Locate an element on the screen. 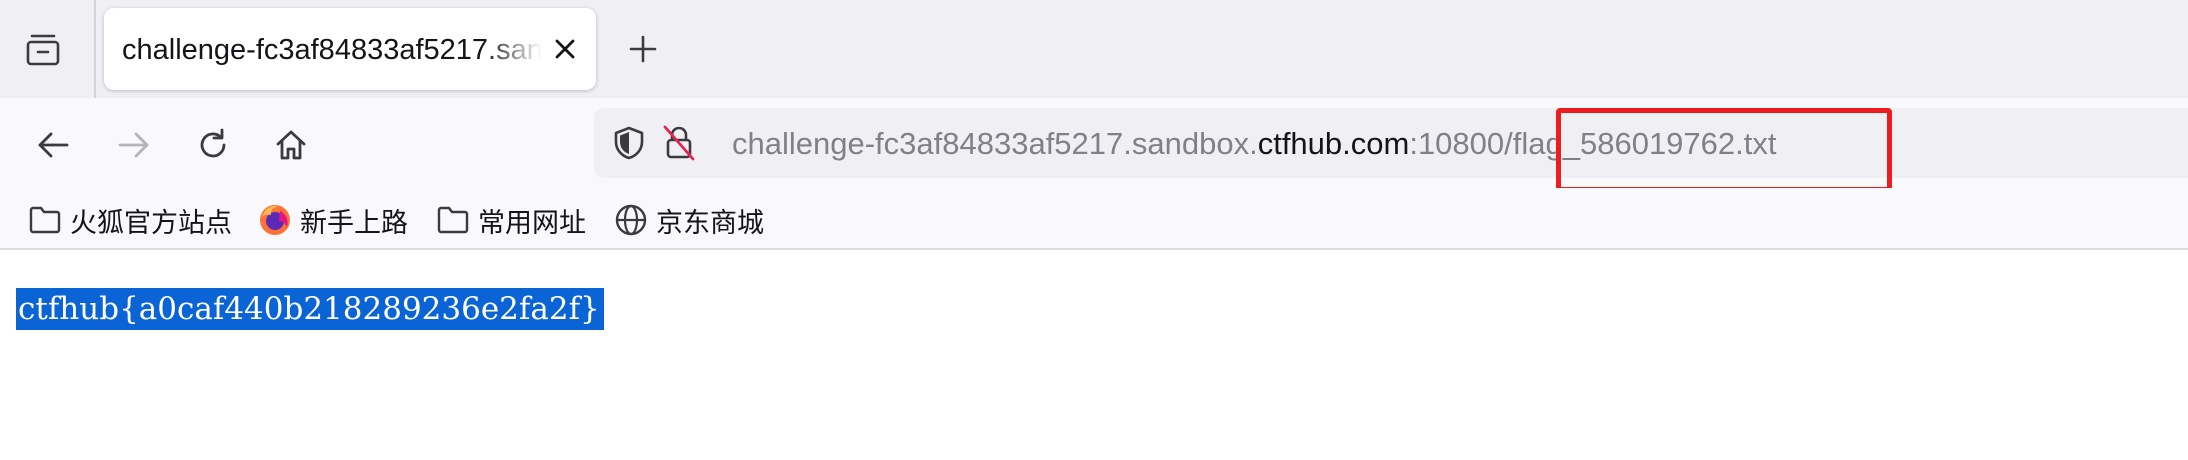  forward-button is located at coordinates (134, 145).